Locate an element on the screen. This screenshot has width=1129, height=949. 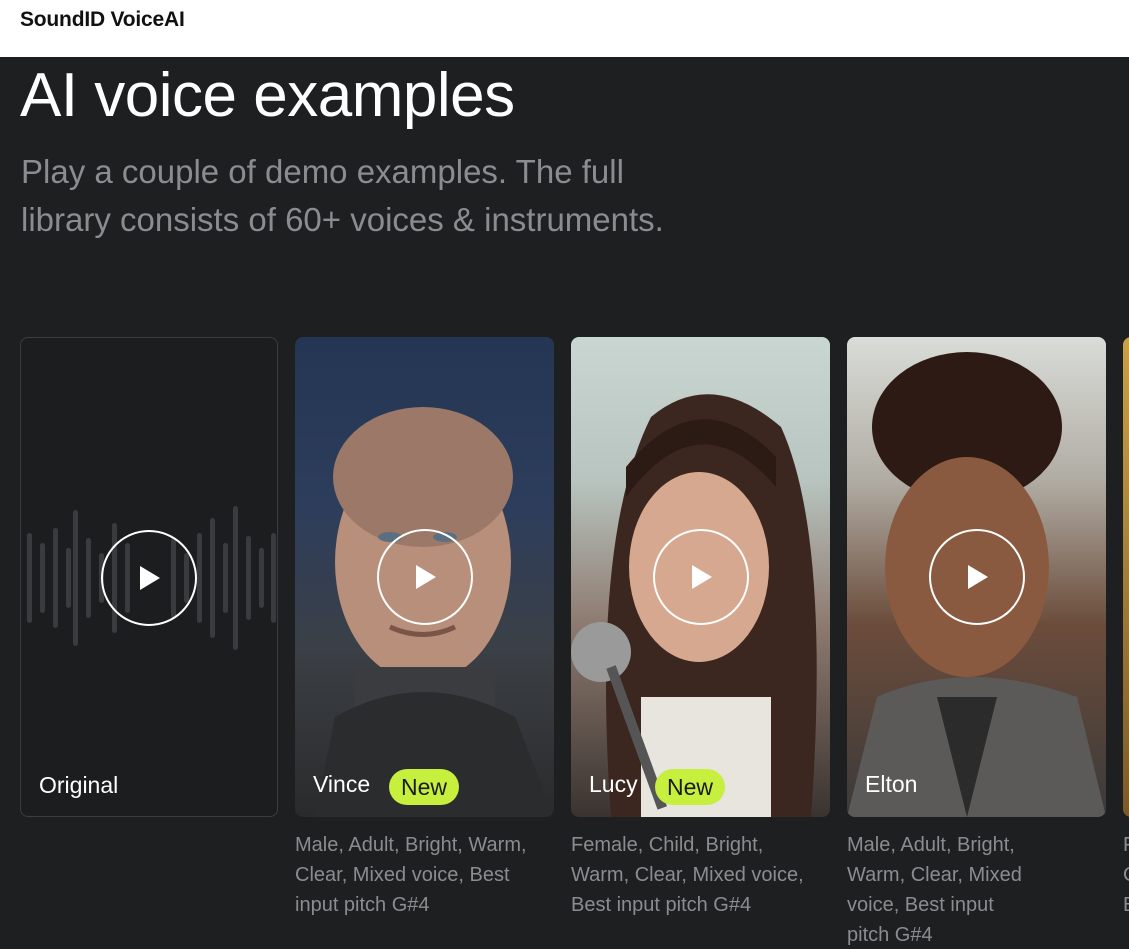
top-bar: SoundID VoiceAI is located at coordinates (564, 28).